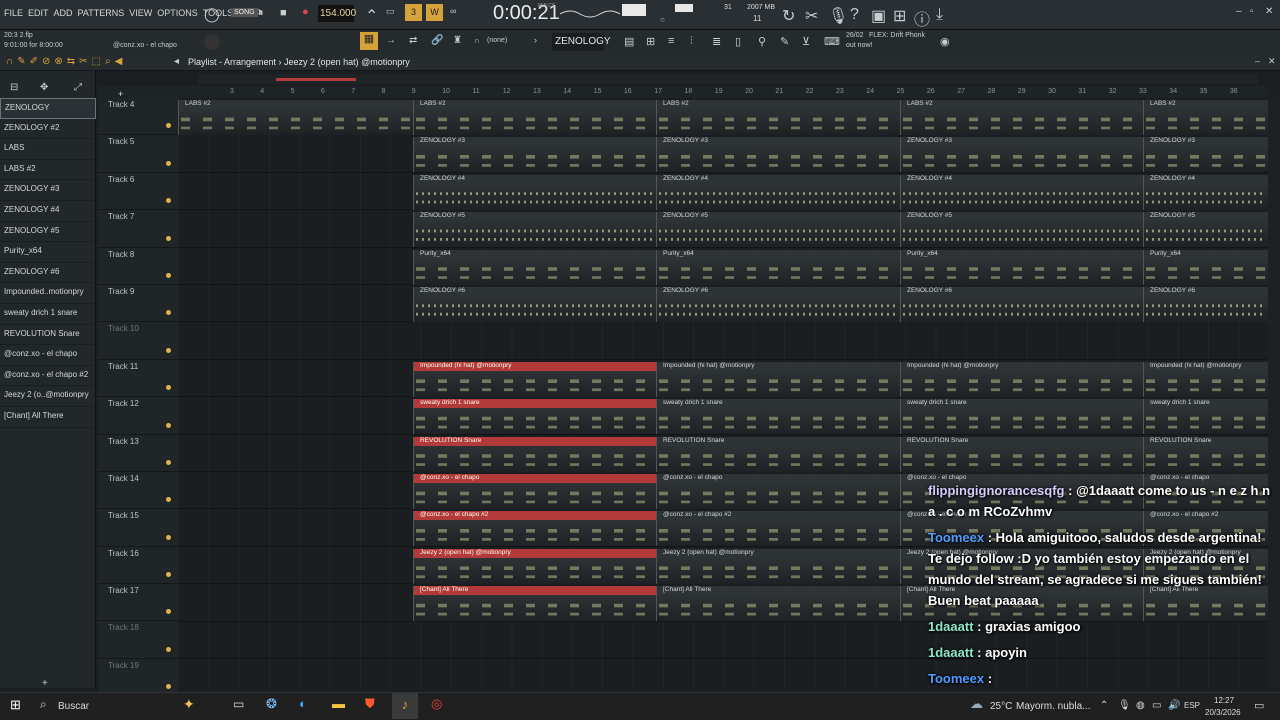  Describe the element at coordinates (1272, 61) in the screenshot. I see `playlist-close-icon: ✕` at that location.